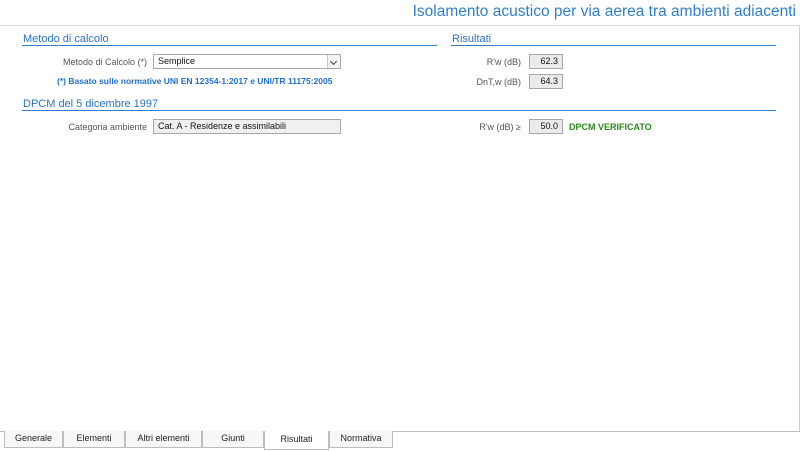 The height and width of the screenshot is (451, 800). What do you see at coordinates (610, 127) in the screenshot?
I see `dpcm-status: DPCM VERIFICATO` at bounding box center [610, 127].